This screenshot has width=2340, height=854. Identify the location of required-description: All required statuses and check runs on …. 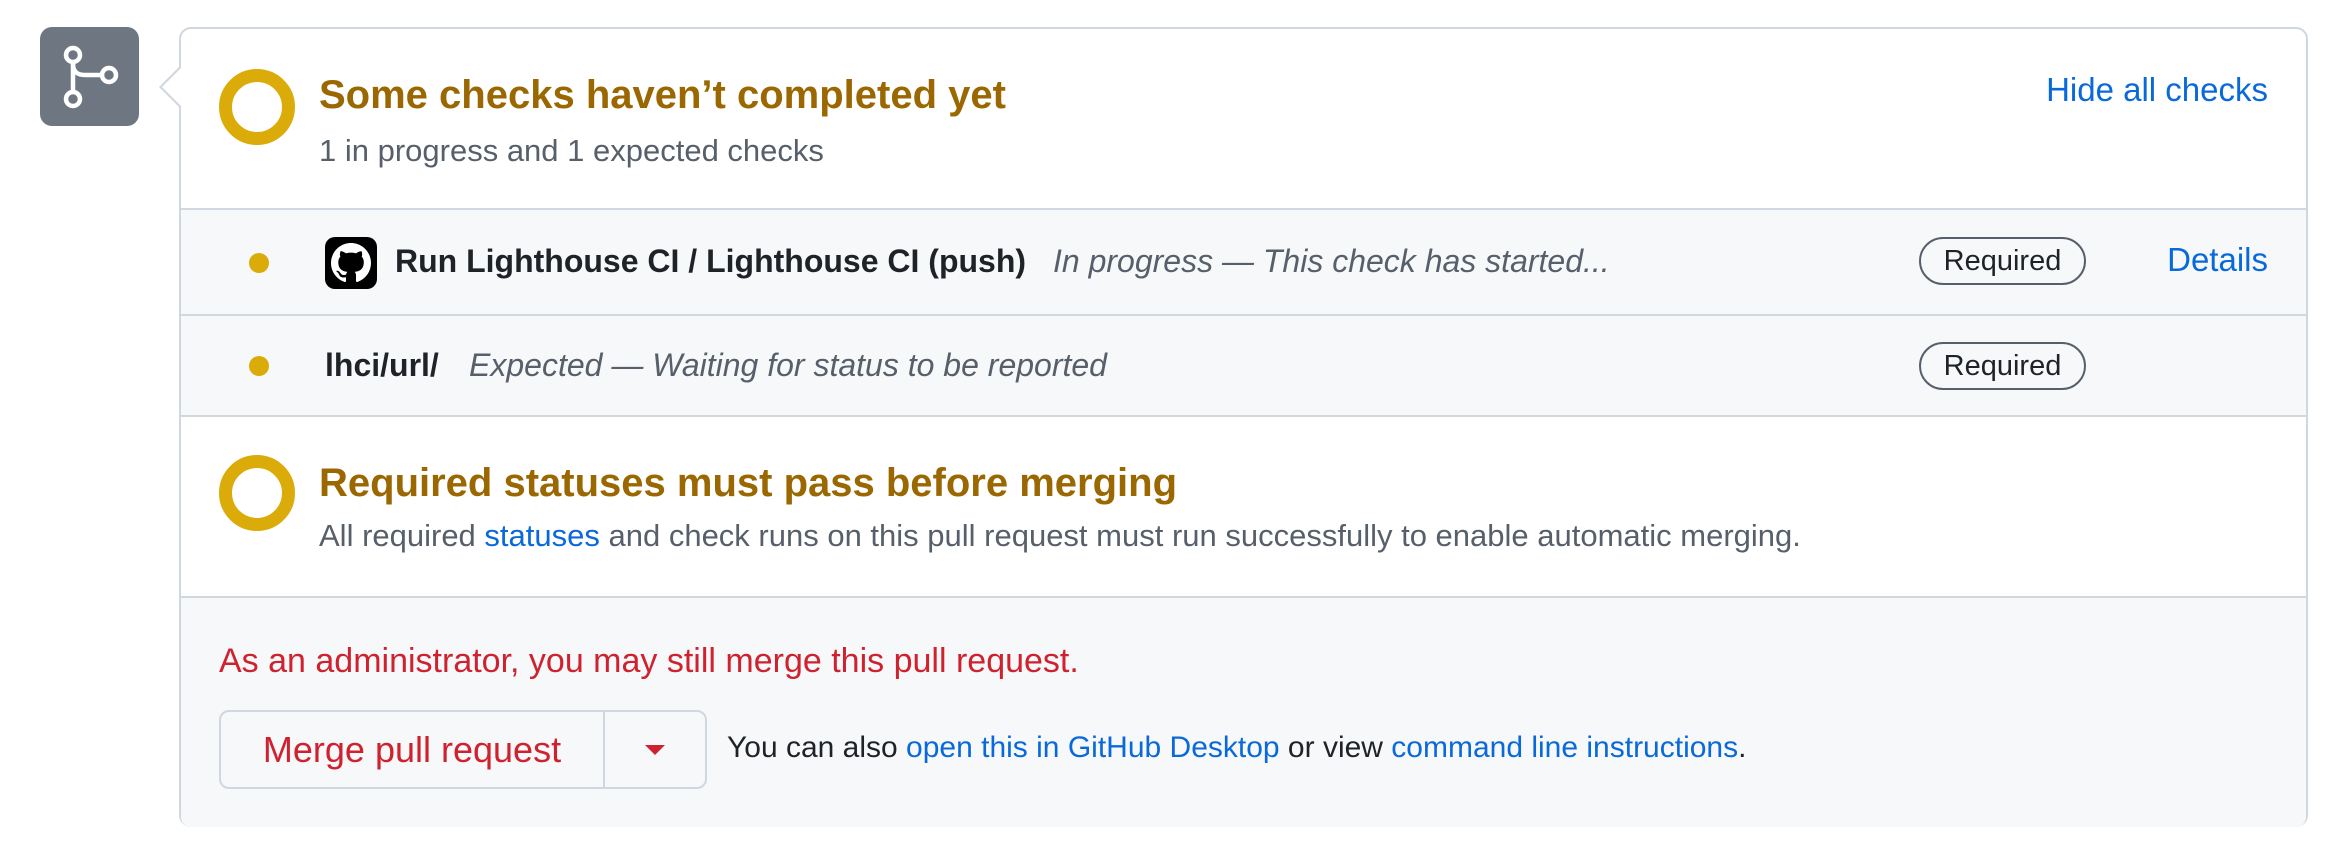
(1060, 535).